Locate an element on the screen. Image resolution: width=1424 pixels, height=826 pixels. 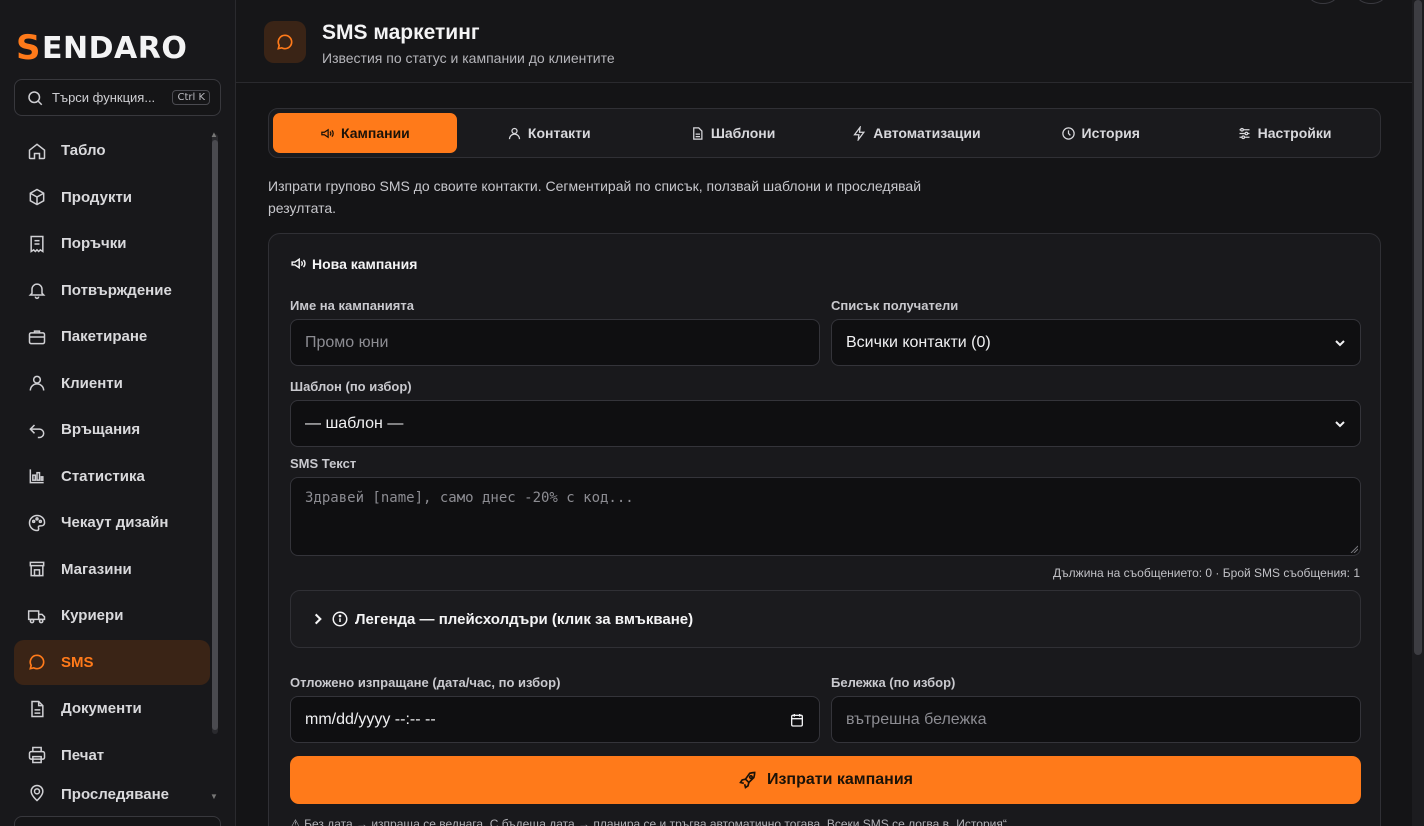
home-icon is located at coordinates (37, 150).